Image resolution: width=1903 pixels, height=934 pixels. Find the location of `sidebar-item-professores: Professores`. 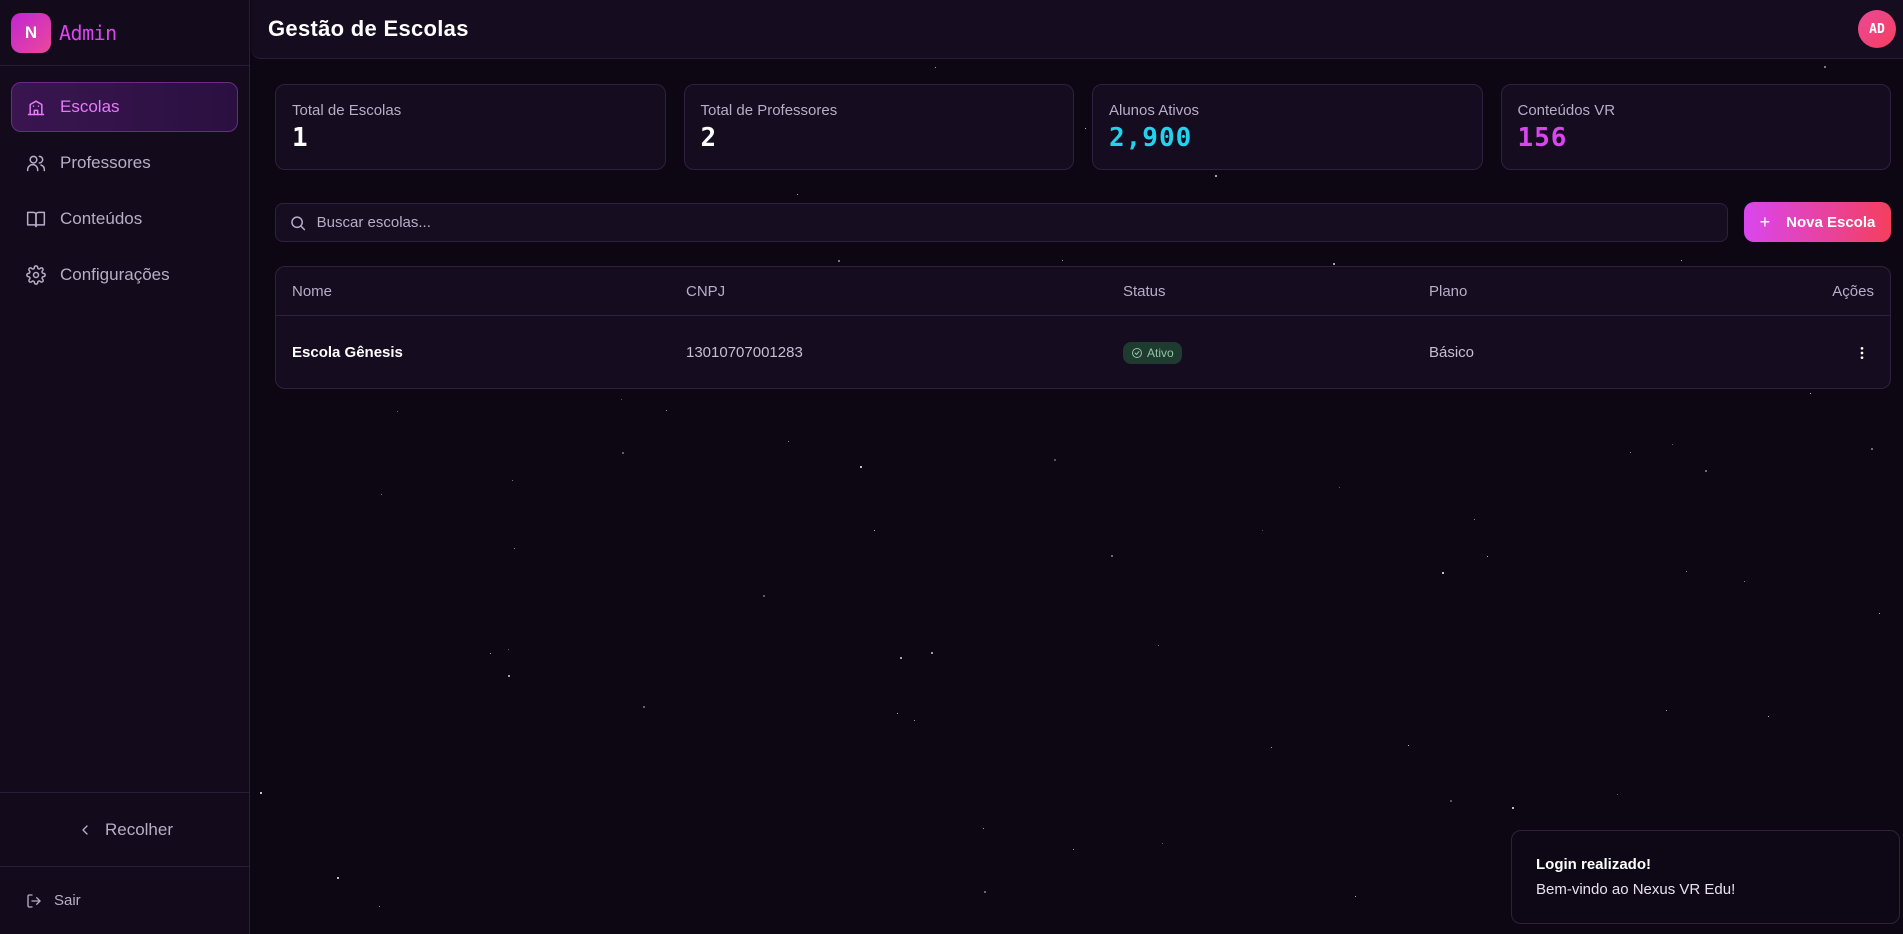

sidebar-item-professores: Professores is located at coordinates (124, 163).